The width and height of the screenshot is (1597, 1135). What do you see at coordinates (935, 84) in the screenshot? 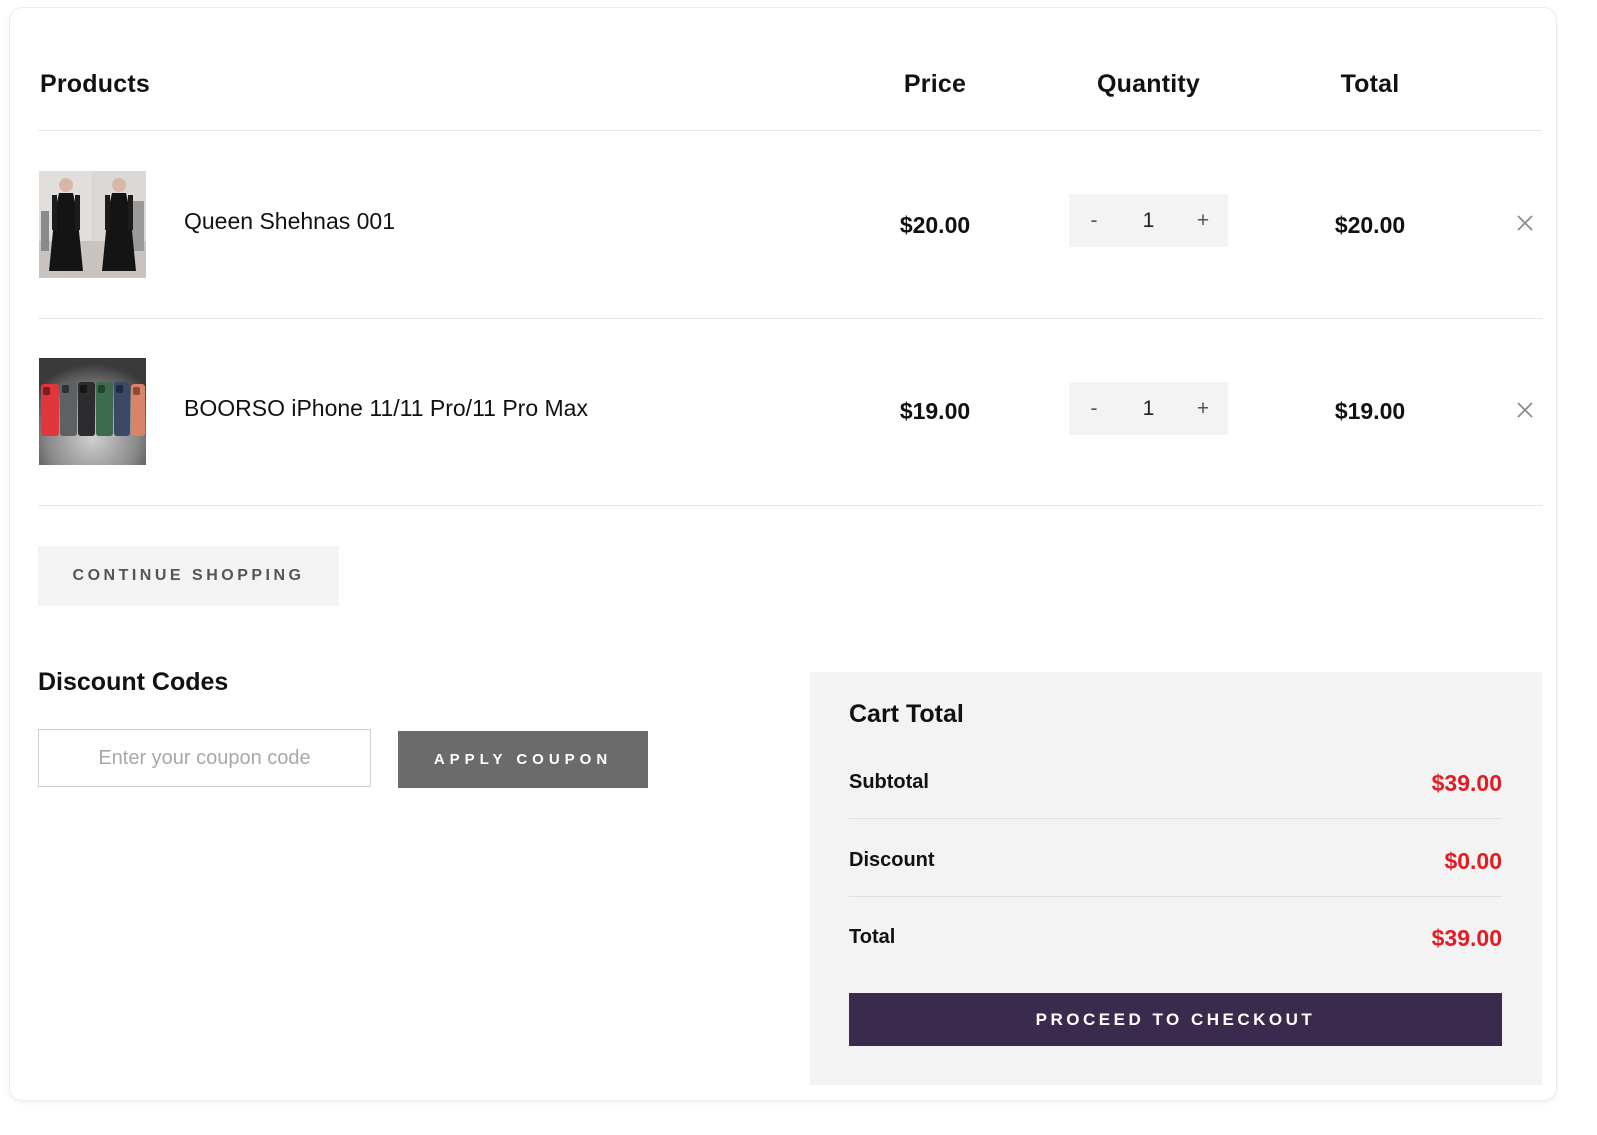
I see `header-price: Price` at bounding box center [935, 84].